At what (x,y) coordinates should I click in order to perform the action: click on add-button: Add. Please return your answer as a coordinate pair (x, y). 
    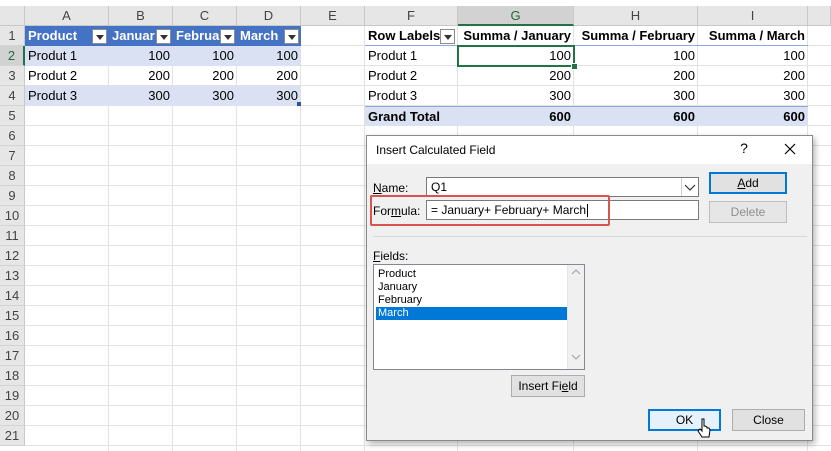
    Looking at the image, I should click on (748, 183).